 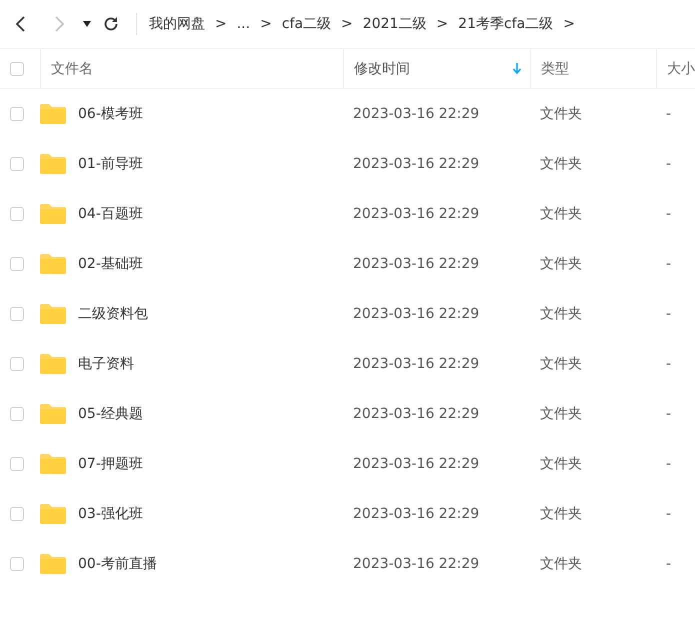 I want to click on refresh-icon, so click(x=111, y=24).